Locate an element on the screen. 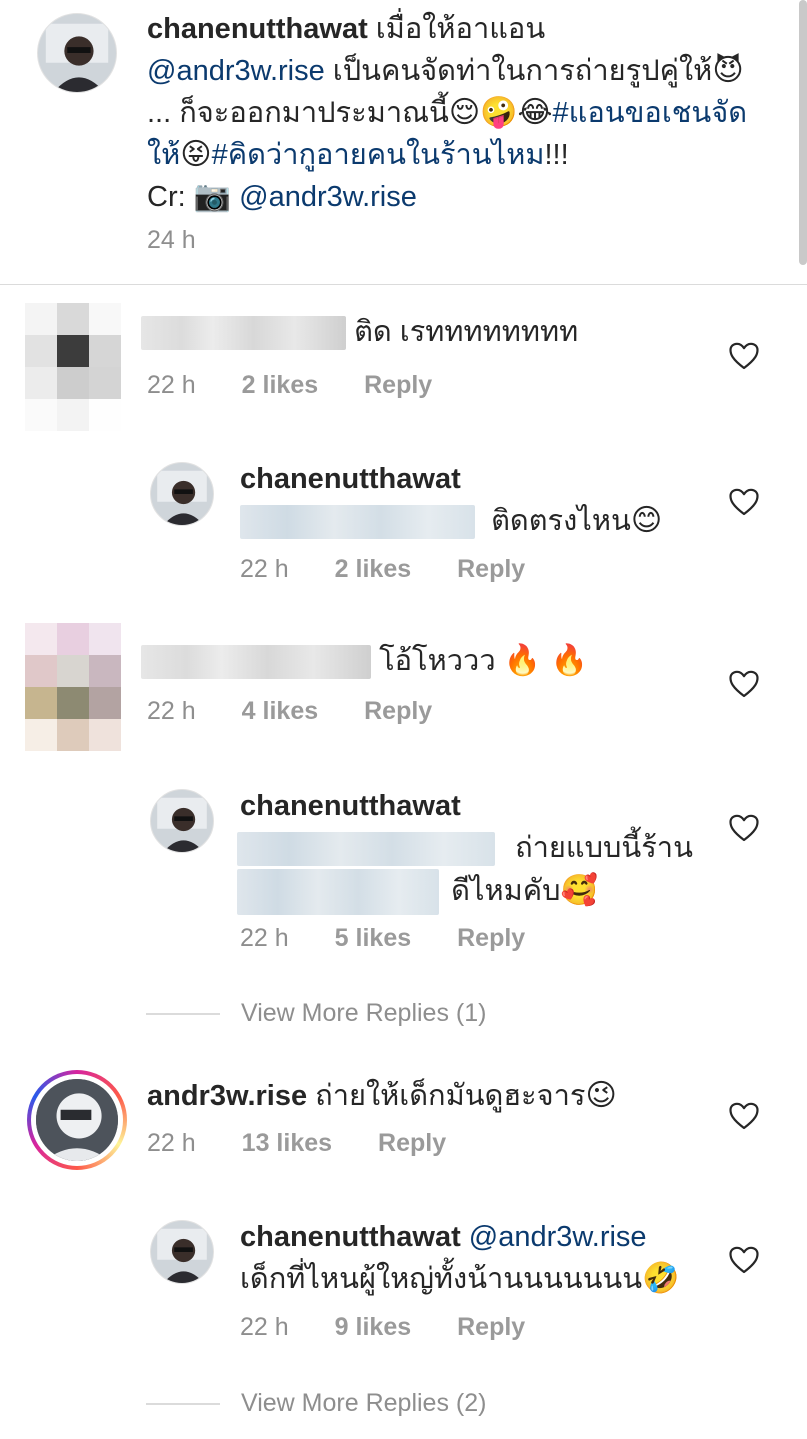 Image resolution: width=807 pixels, height=1439 pixels. hashtag-2: #คิดว่ากูอายคนในร้านไหม is located at coordinates (378, 155).